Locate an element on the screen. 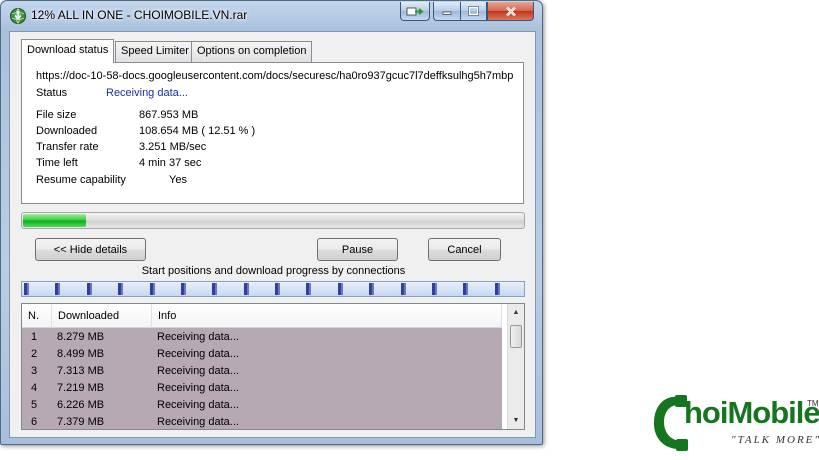 This screenshot has width=819, height=460. logo-slogan: "TALK MORE" is located at coordinates (775, 440).